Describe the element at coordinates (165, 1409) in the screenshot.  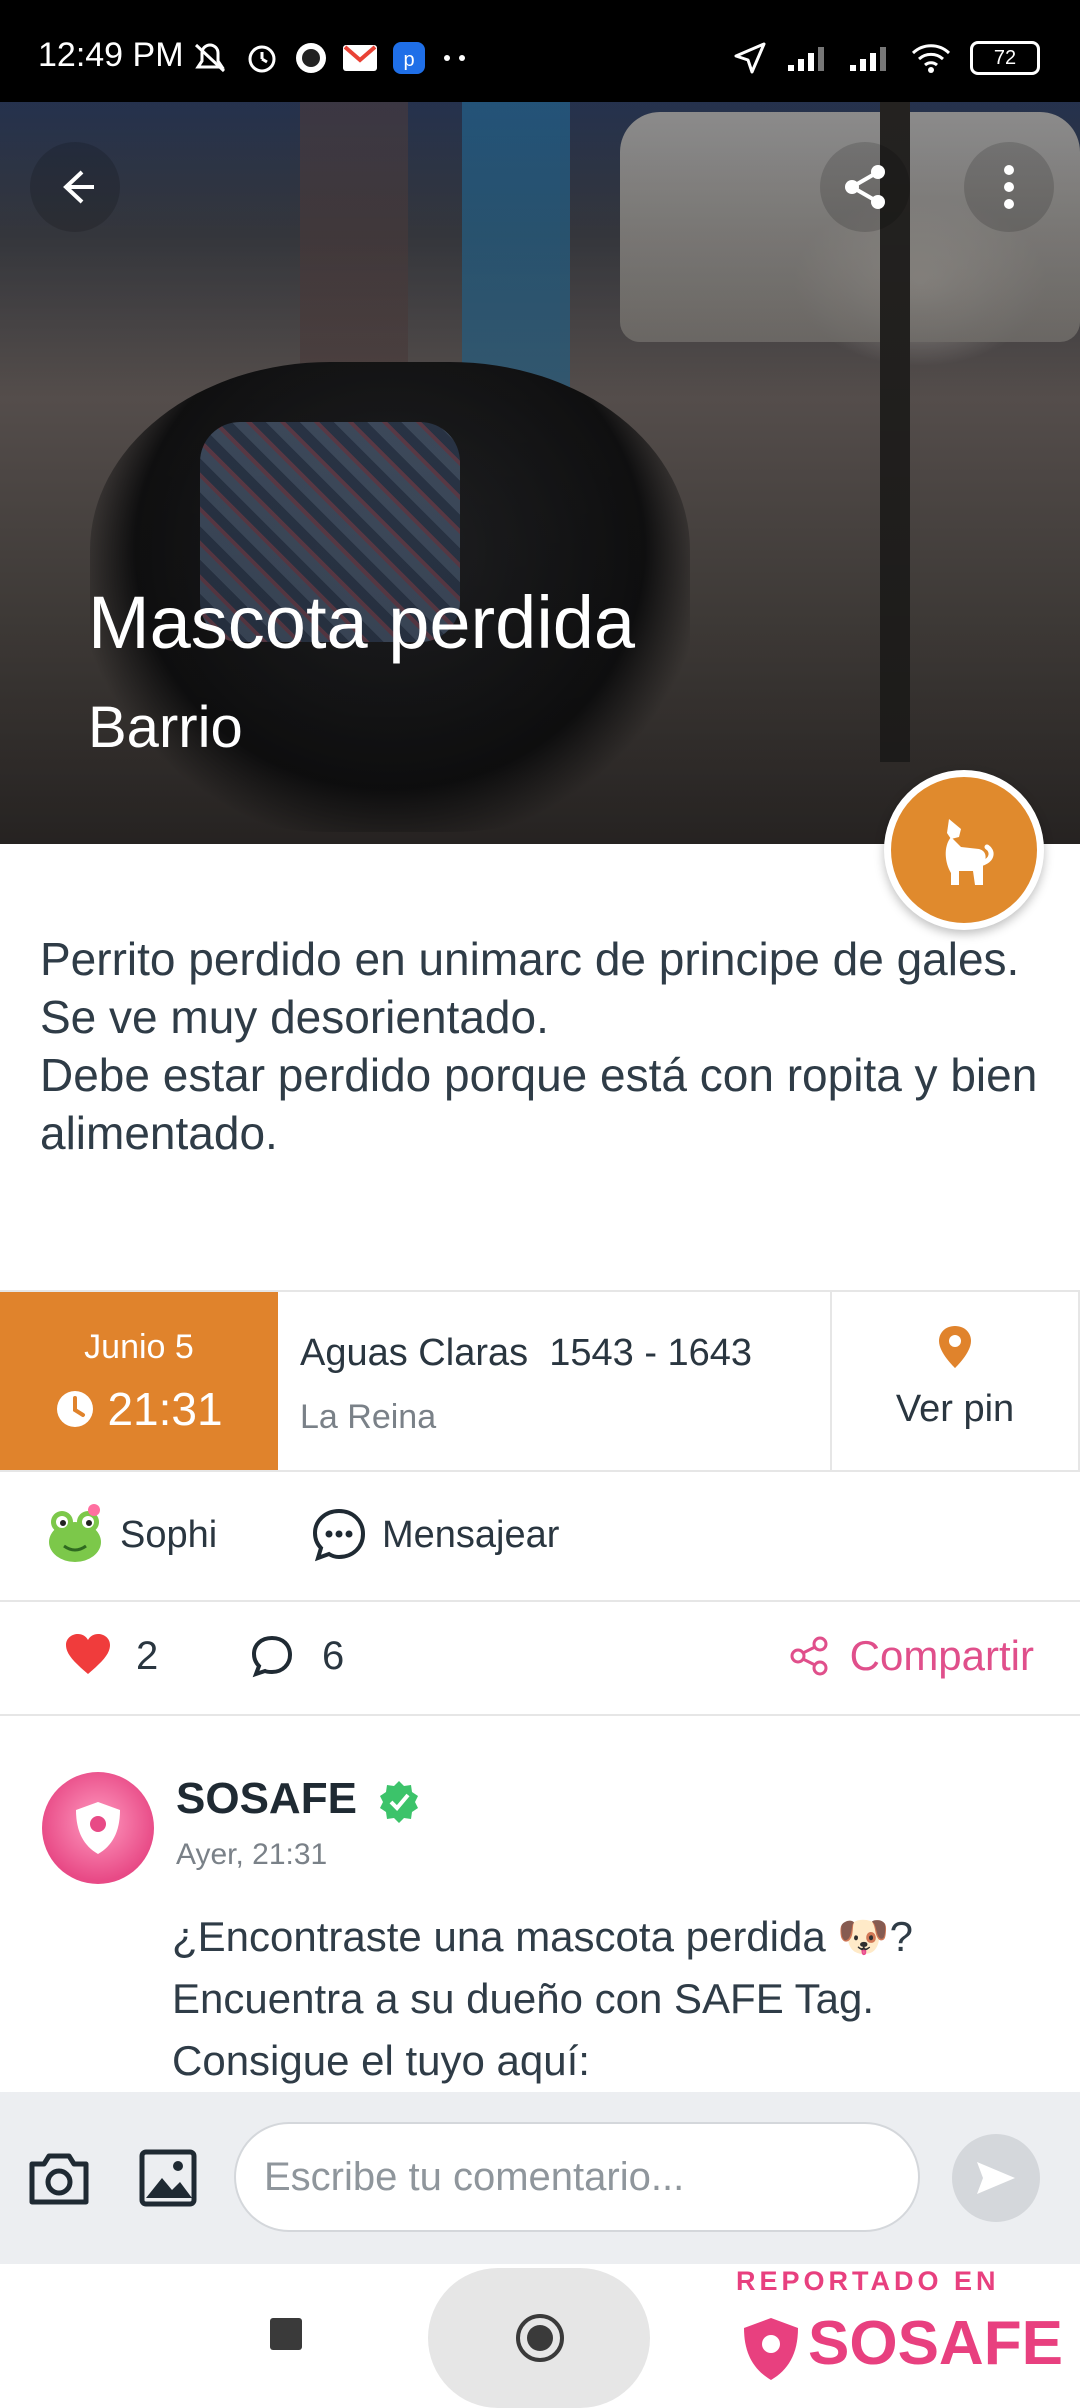
I see `report-time: 21:31` at that location.